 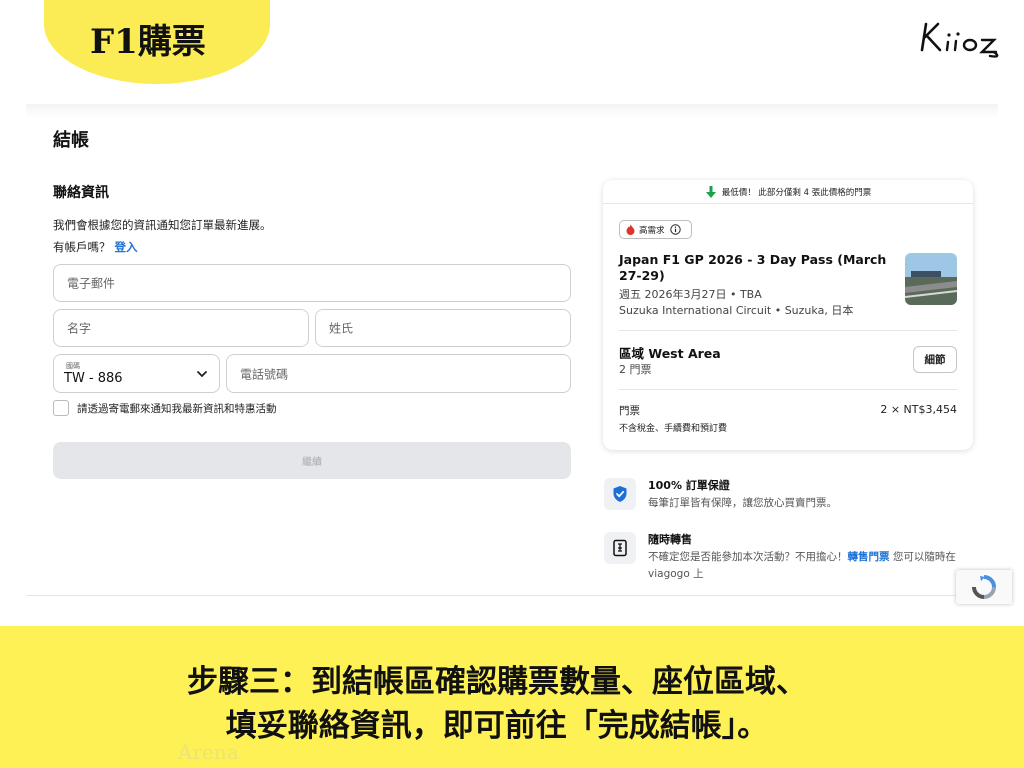 What do you see at coordinates (71, 140) in the screenshot?
I see `page-title: 結帳` at bounding box center [71, 140].